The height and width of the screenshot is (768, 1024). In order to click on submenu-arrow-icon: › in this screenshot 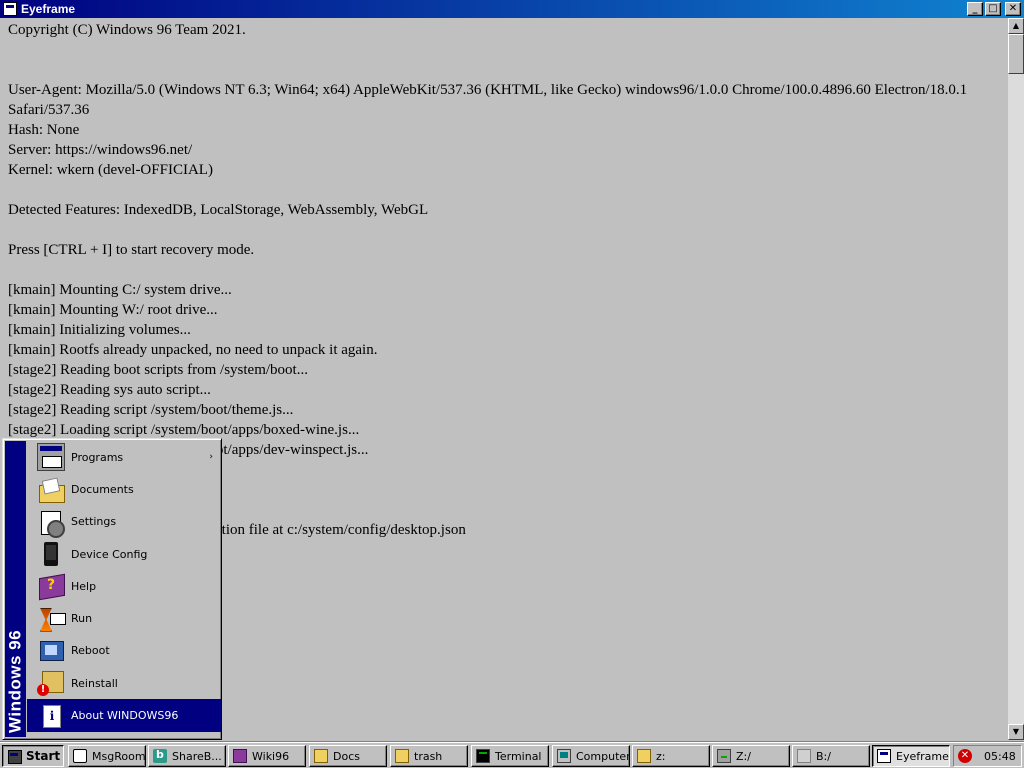, I will do `click(211, 457)`.